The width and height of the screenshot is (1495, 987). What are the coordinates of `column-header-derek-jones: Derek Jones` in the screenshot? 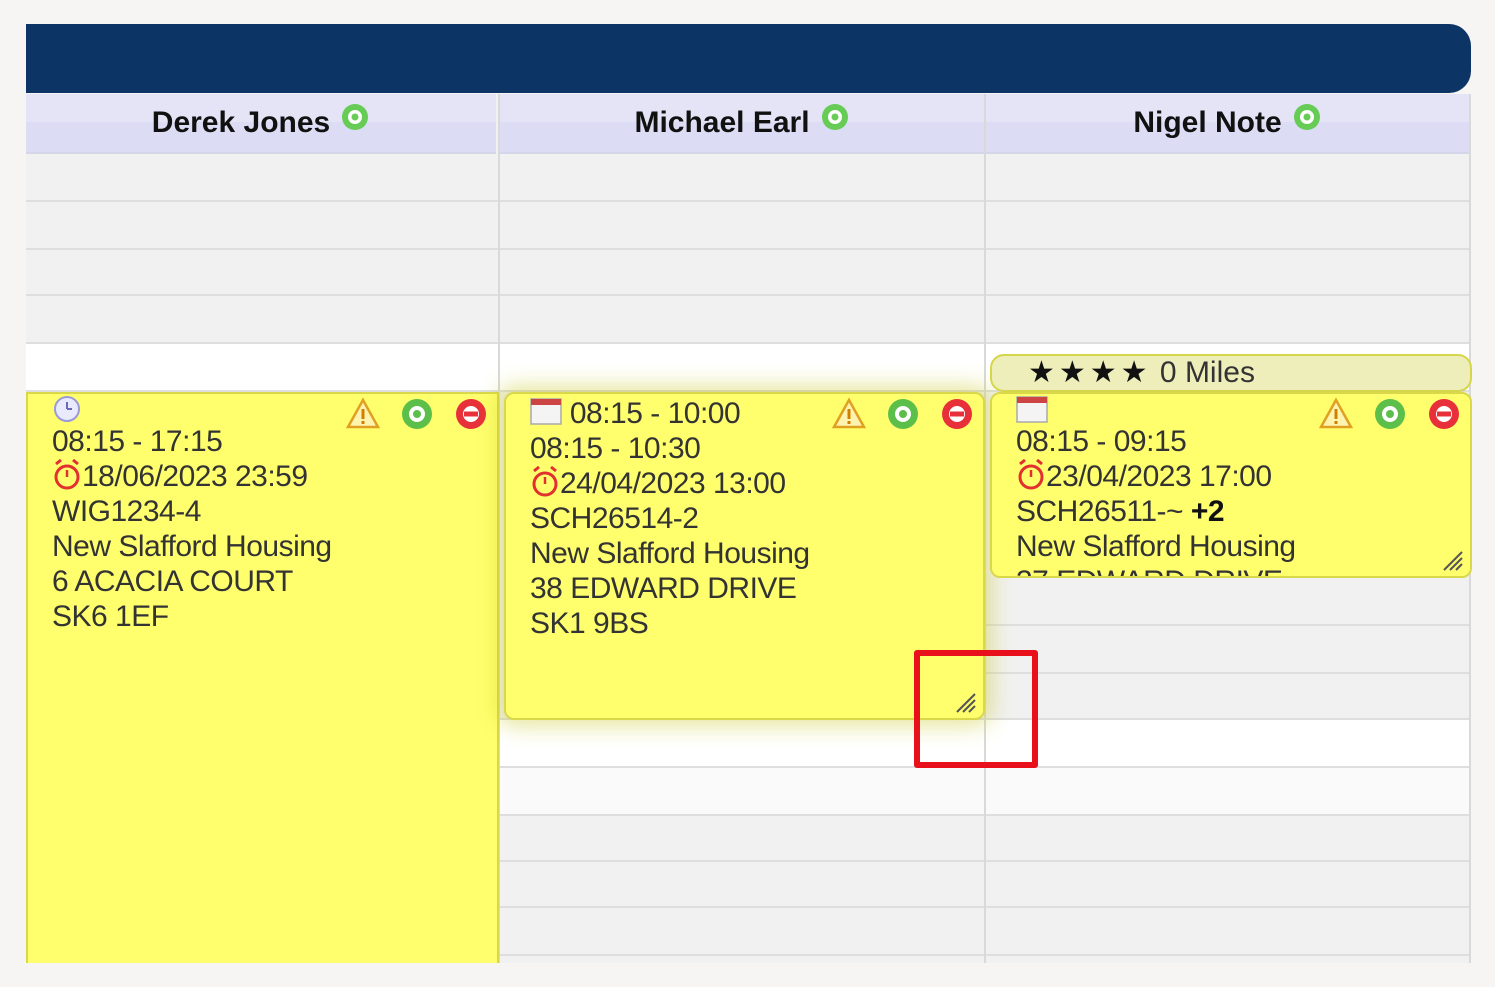 It's located at (261, 124).